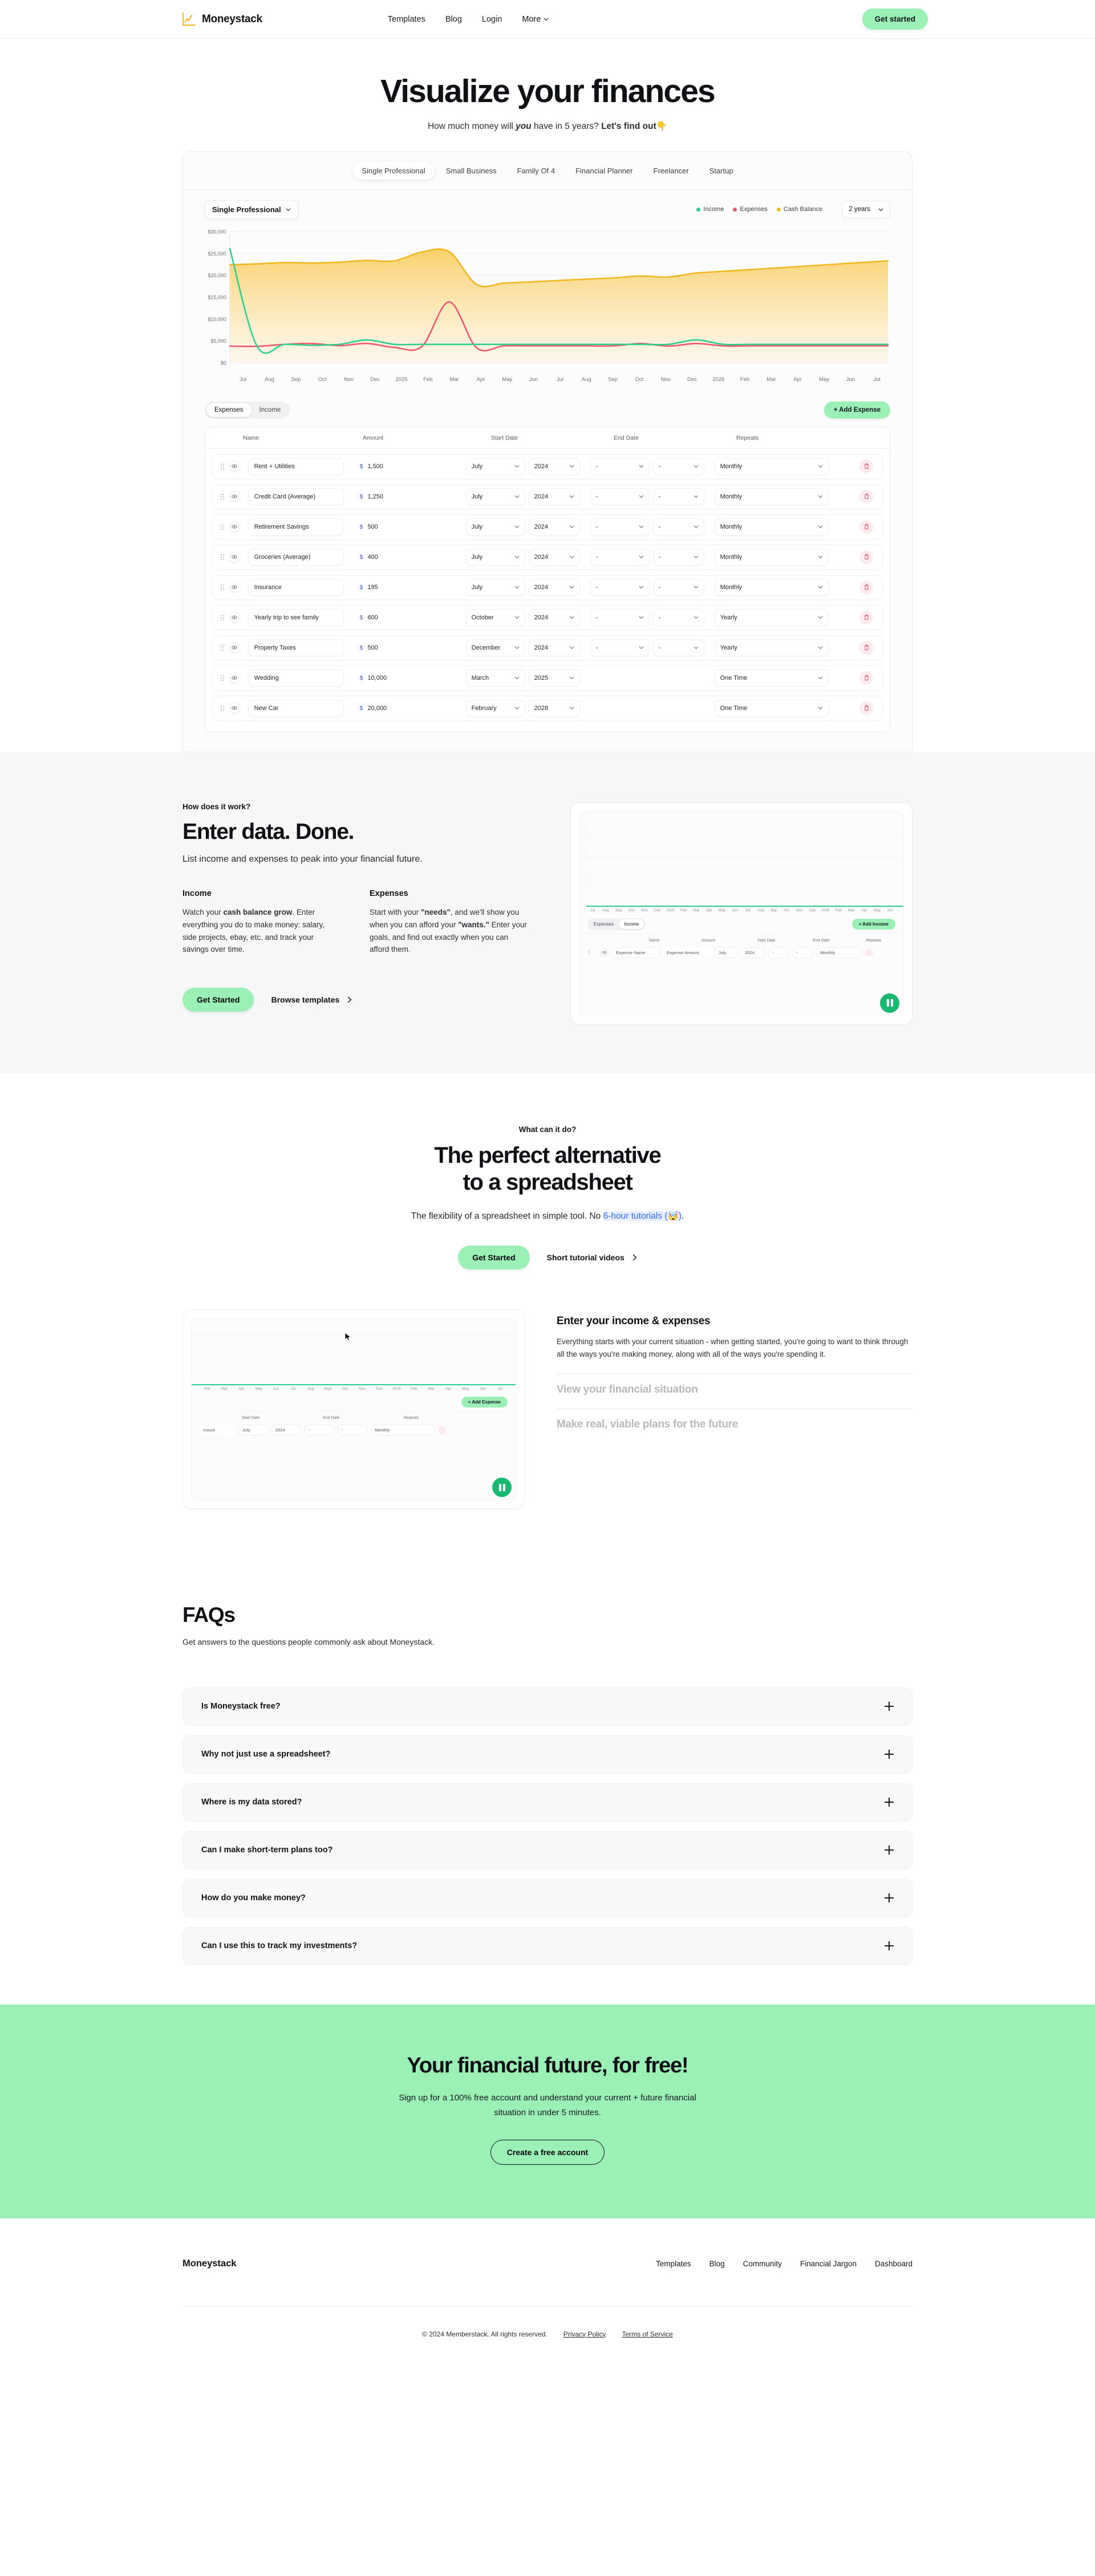 The image size is (1095, 2576). I want to click on expense-amount-input: $20,000, so click(408, 708).